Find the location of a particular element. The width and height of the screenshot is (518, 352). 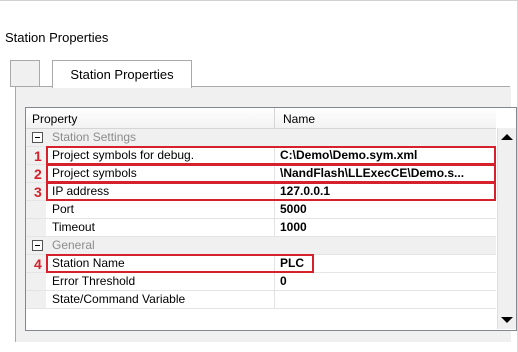

property-label: Timeout is located at coordinates (73, 227).